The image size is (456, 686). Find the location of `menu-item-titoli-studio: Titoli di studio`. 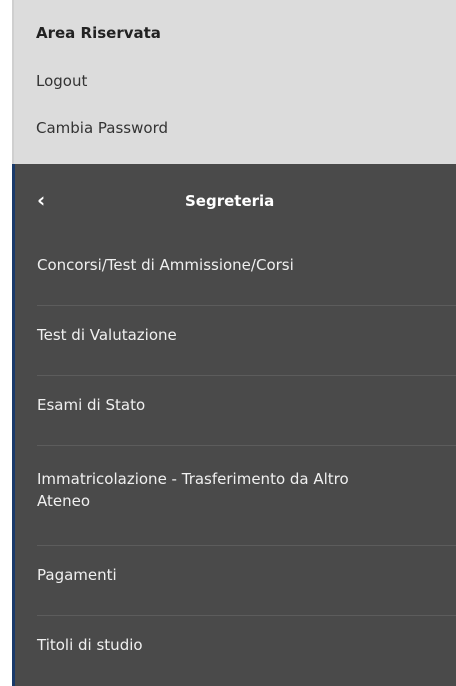

menu-item-titoli-studio: Titoli di studio is located at coordinates (246, 651).